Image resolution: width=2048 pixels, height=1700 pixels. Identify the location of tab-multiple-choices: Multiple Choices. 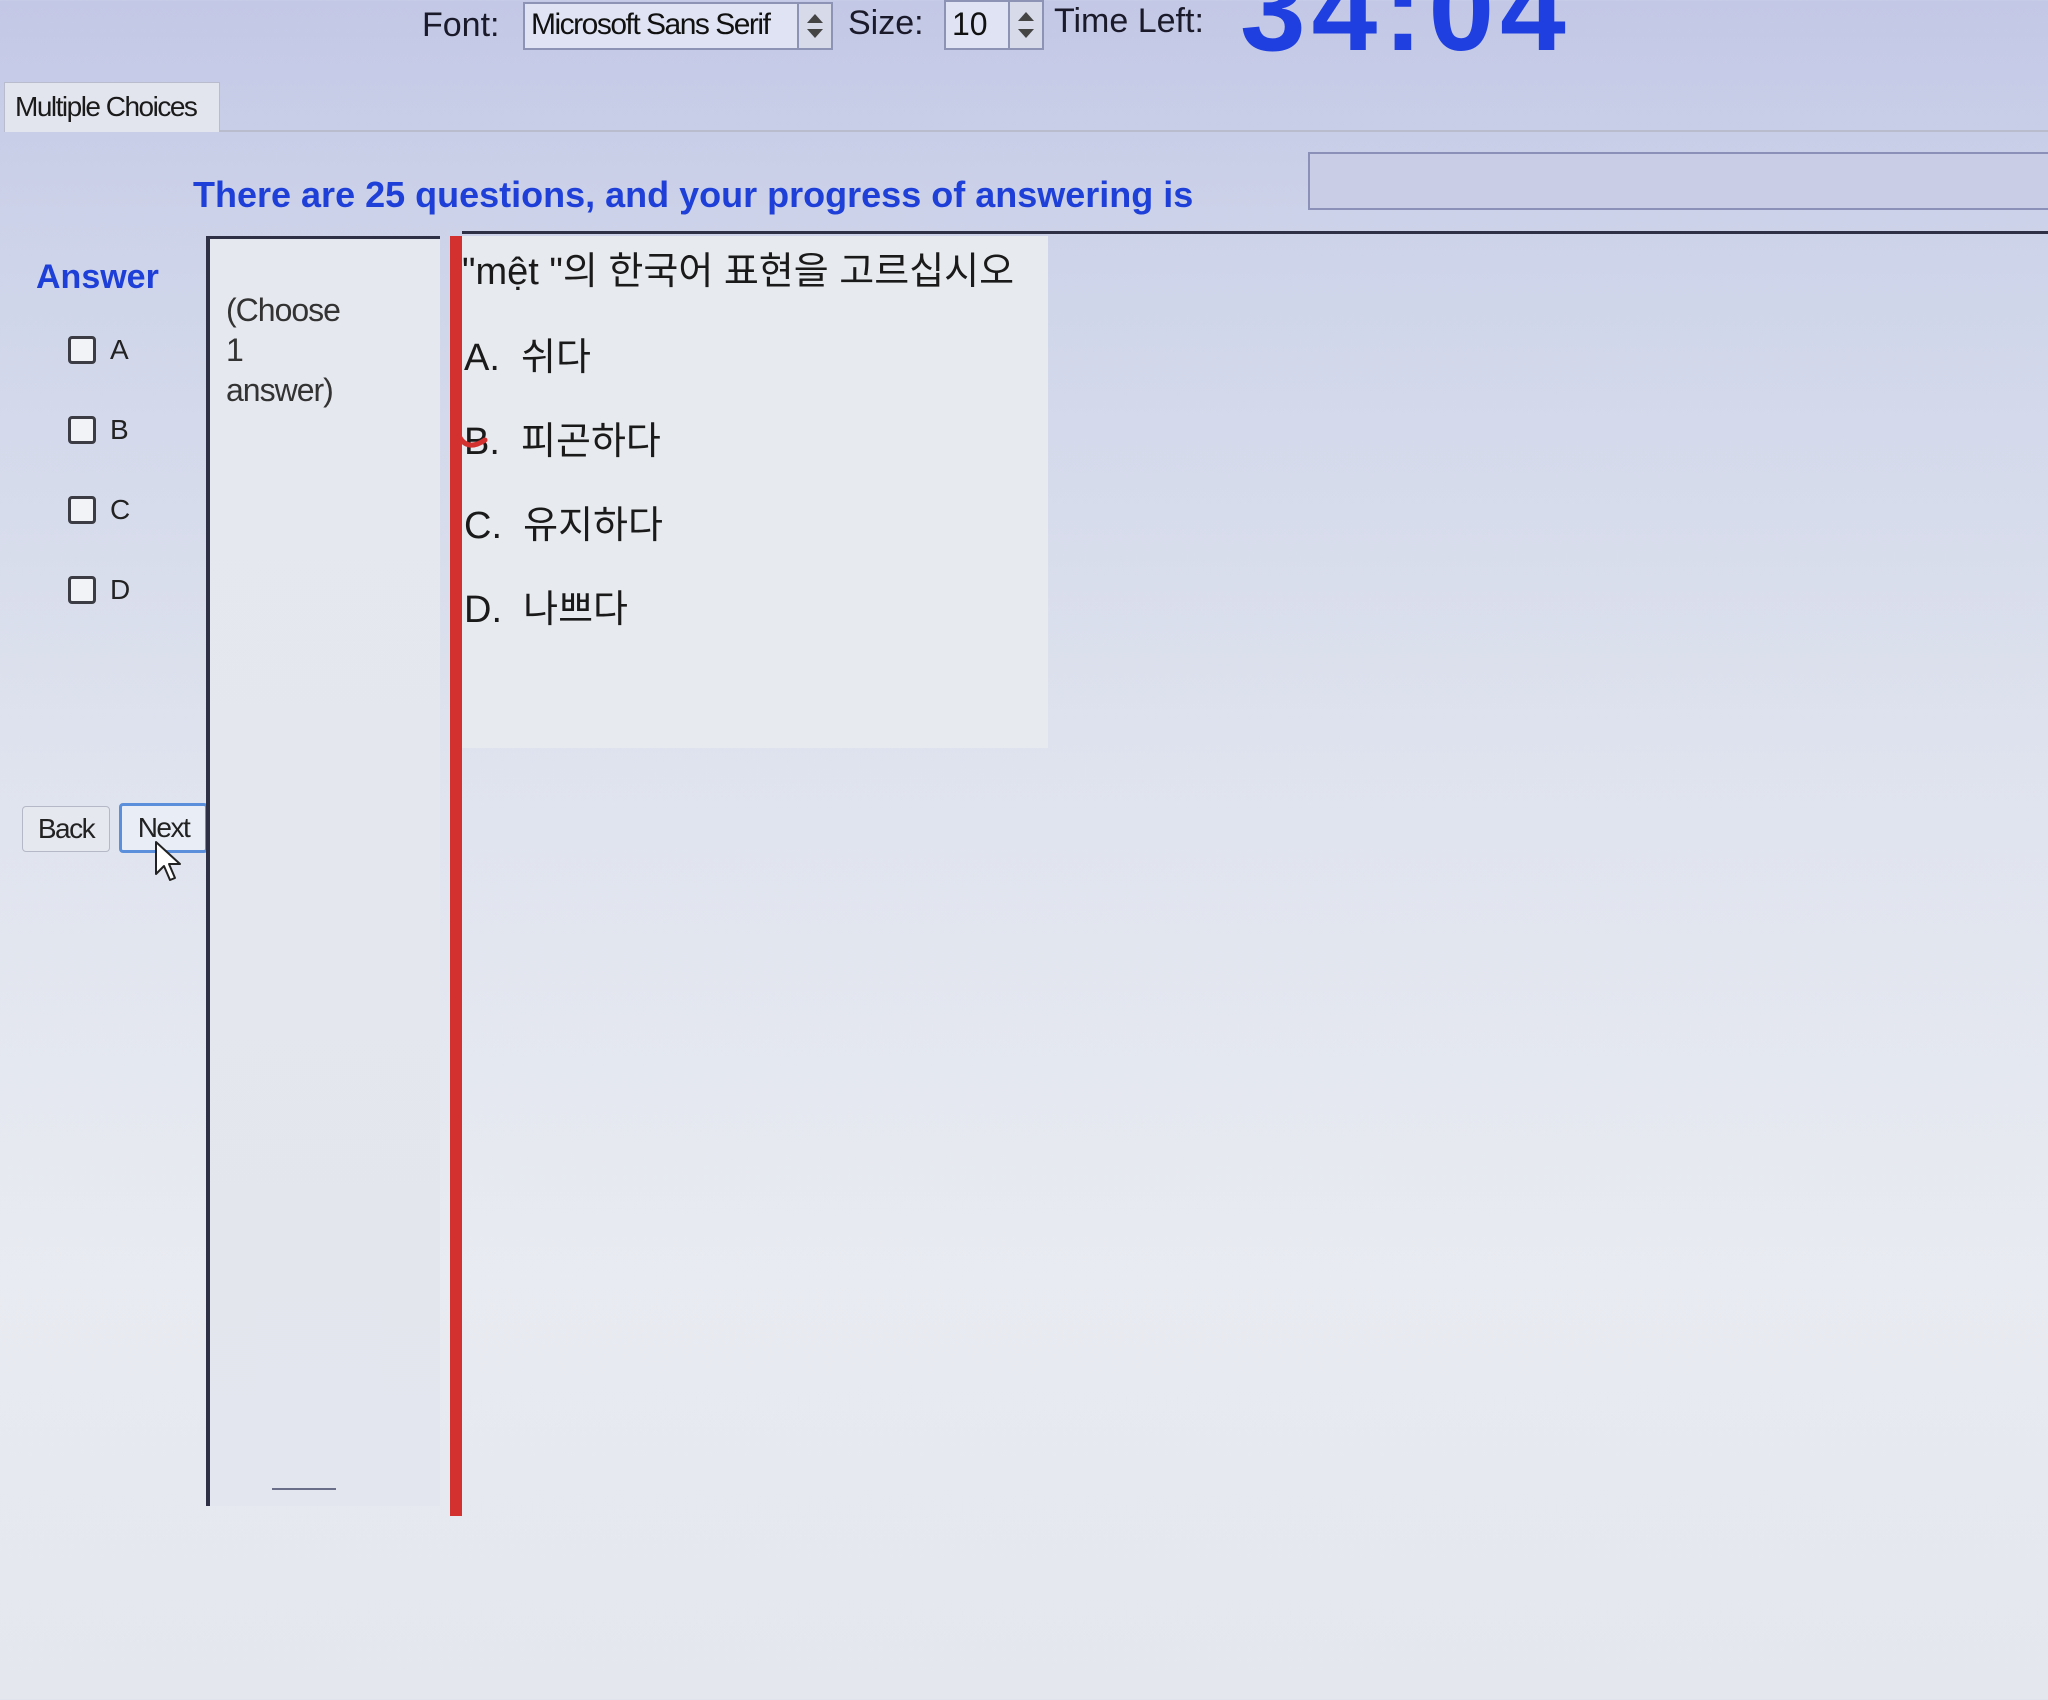
(112, 107).